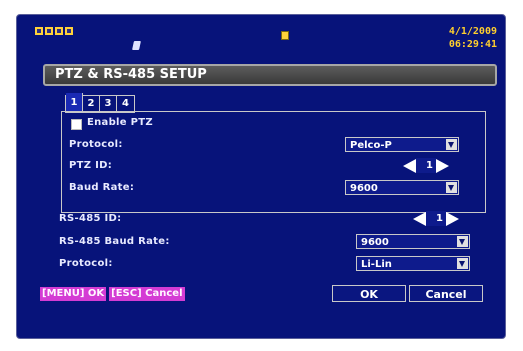  Describe the element at coordinates (96, 144) in the screenshot. I see `ptz-protocol-label: Protocol:` at that location.